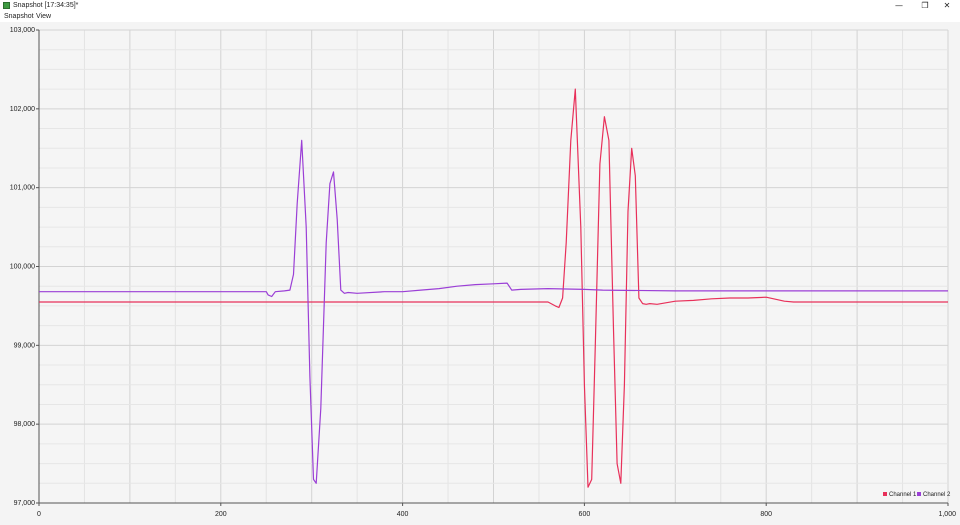 This screenshot has height=525, width=960. I want to click on x-tick-label: 1,000, so click(947, 514).